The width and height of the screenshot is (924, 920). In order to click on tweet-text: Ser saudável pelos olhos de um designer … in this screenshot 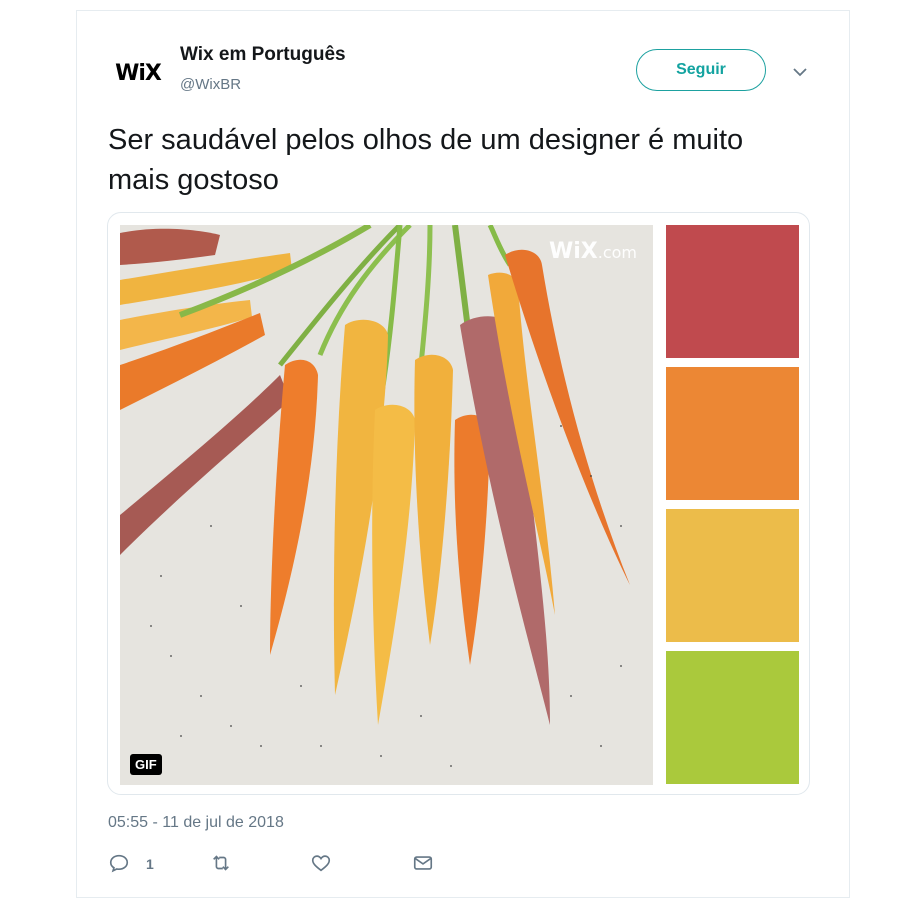, I will do `click(426, 160)`.